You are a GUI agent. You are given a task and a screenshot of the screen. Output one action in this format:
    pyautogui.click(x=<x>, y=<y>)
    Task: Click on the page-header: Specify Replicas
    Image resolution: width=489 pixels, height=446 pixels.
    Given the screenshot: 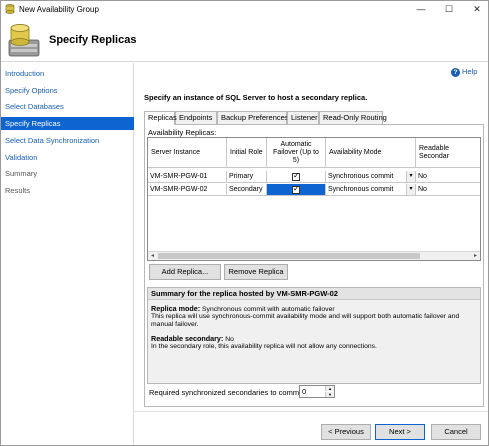 What is the action you would take?
    pyautogui.click(x=244, y=40)
    